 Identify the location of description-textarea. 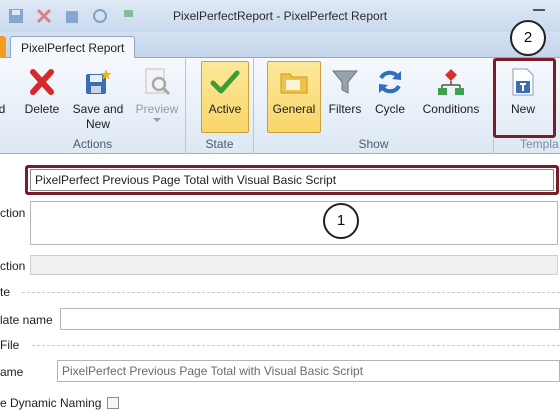
(294, 223).